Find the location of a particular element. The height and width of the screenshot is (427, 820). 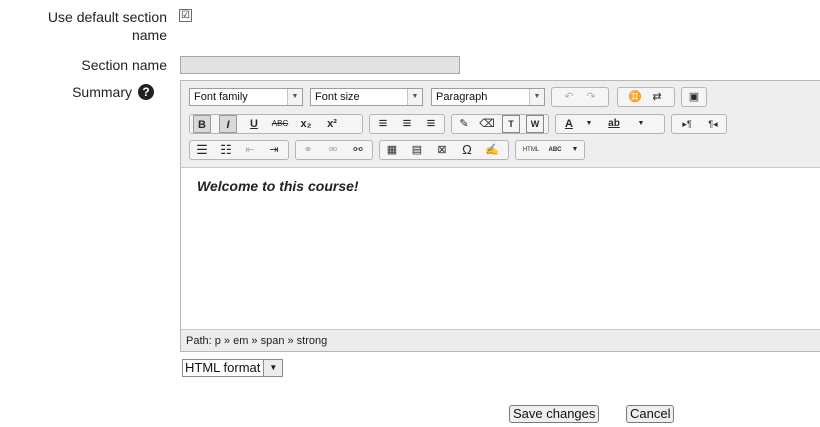

rtl-icon: ¶◂ is located at coordinates (713, 124).